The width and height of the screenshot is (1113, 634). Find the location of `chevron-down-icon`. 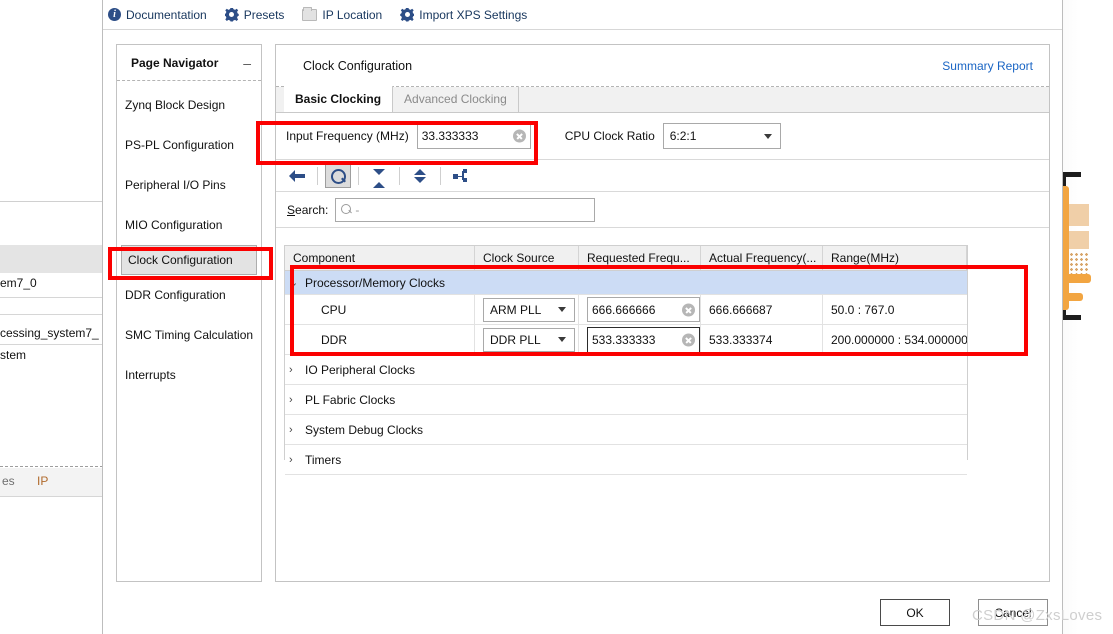

chevron-down-icon is located at coordinates (562, 339).